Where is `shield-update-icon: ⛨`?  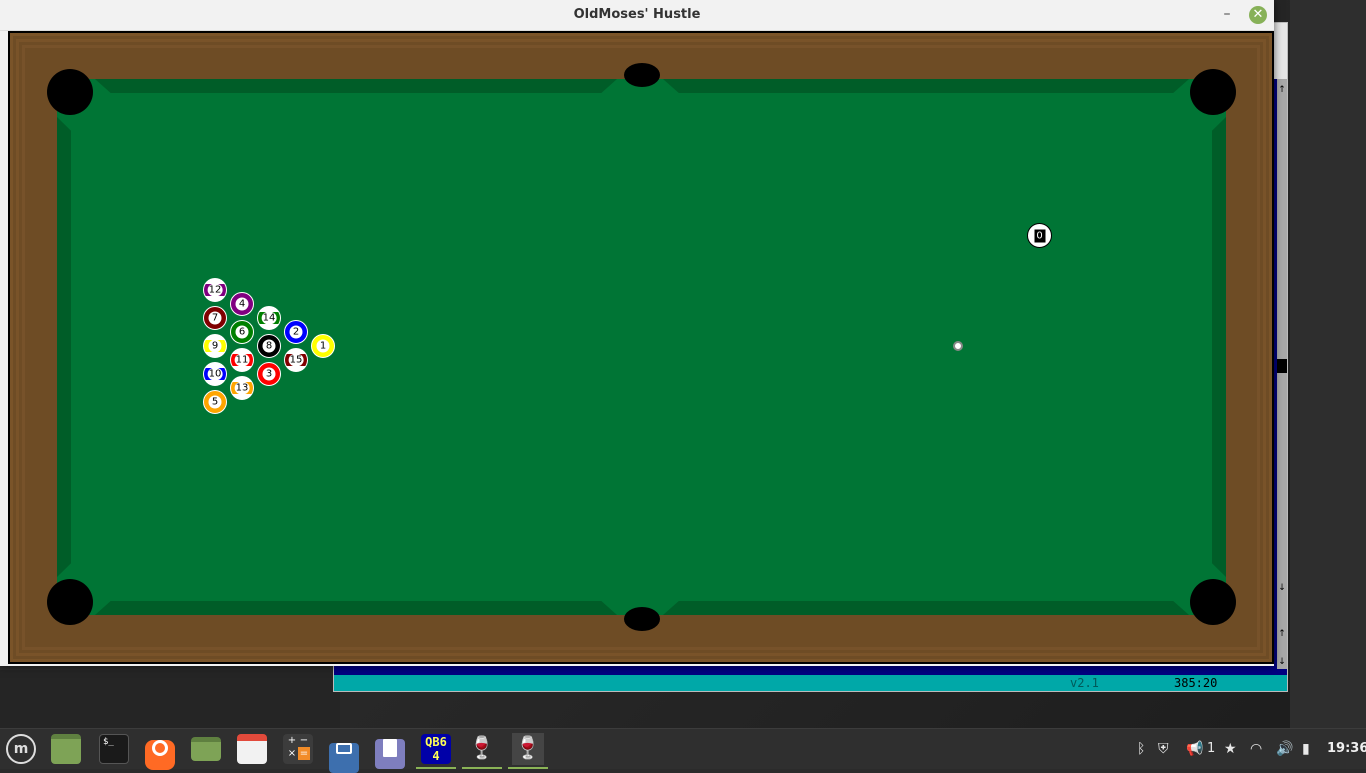
shield-update-icon: ⛨ is located at coordinates (1163, 749).